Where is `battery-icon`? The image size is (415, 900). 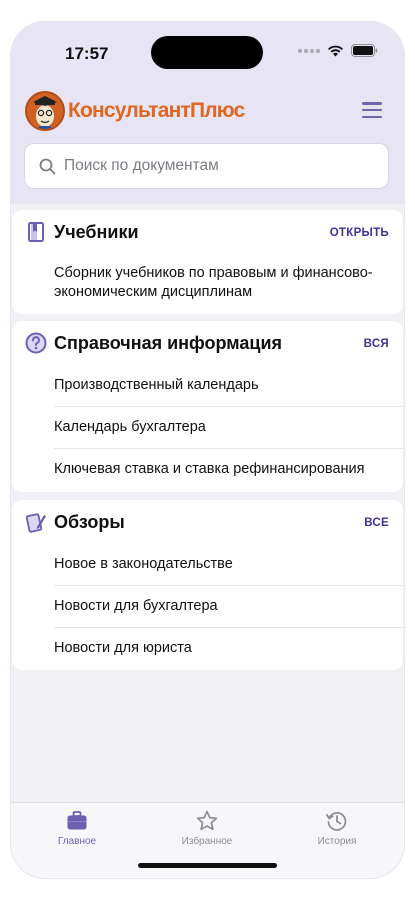 battery-icon is located at coordinates (364, 50).